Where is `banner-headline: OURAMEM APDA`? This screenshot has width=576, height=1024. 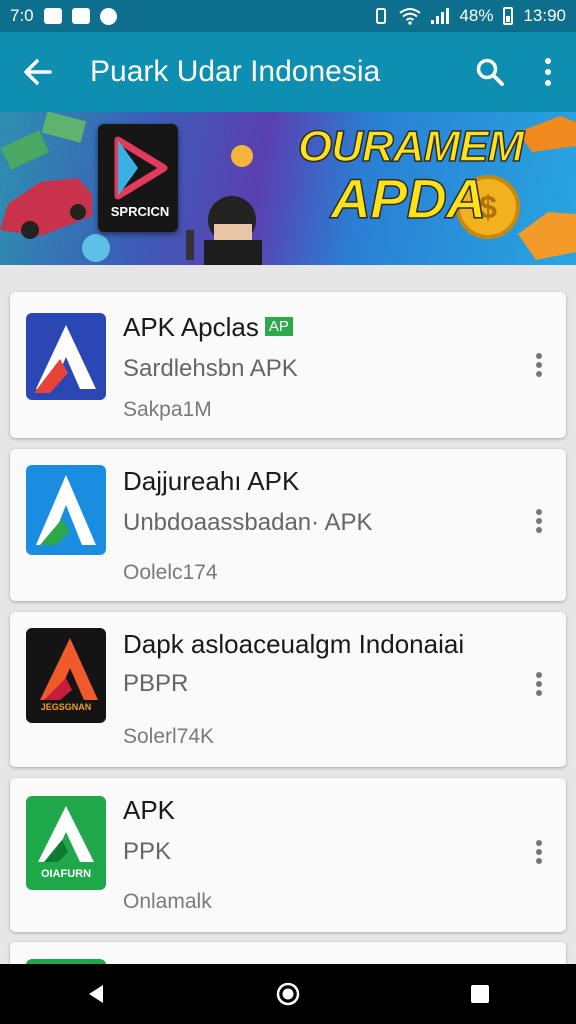 banner-headline: OURAMEM APDA is located at coordinates (411, 176).